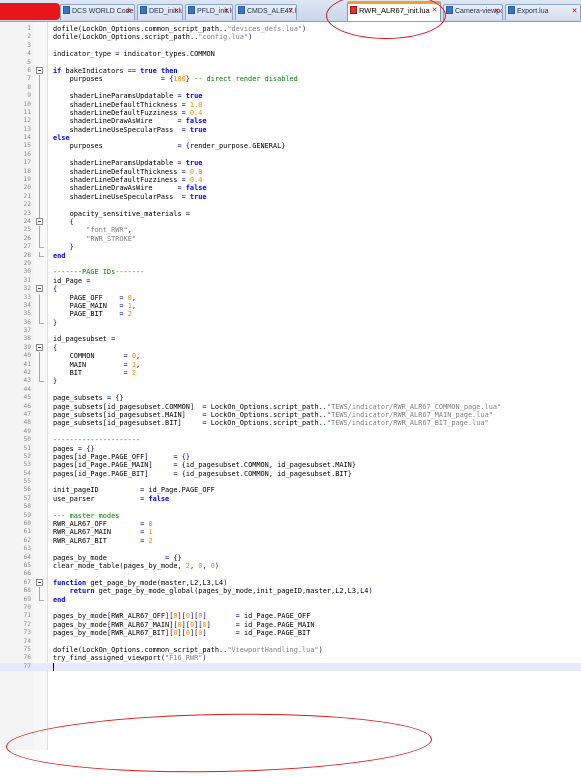  I want to click on code-line: 60 RWR_ALR67_OFF = 0, so click(290, 524).